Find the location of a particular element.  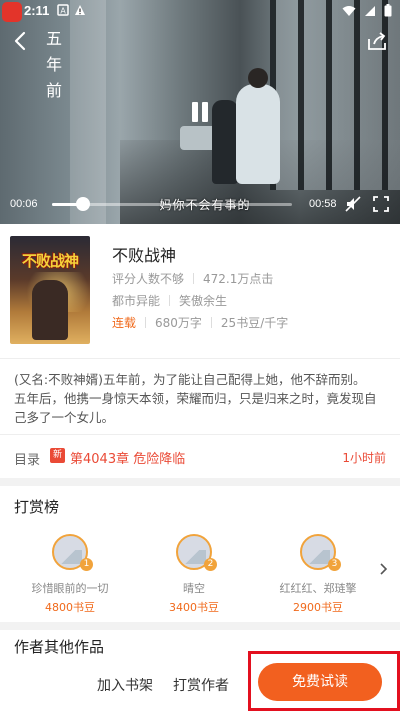

book-category: 都市异能 is located at coordinates (136, 300).